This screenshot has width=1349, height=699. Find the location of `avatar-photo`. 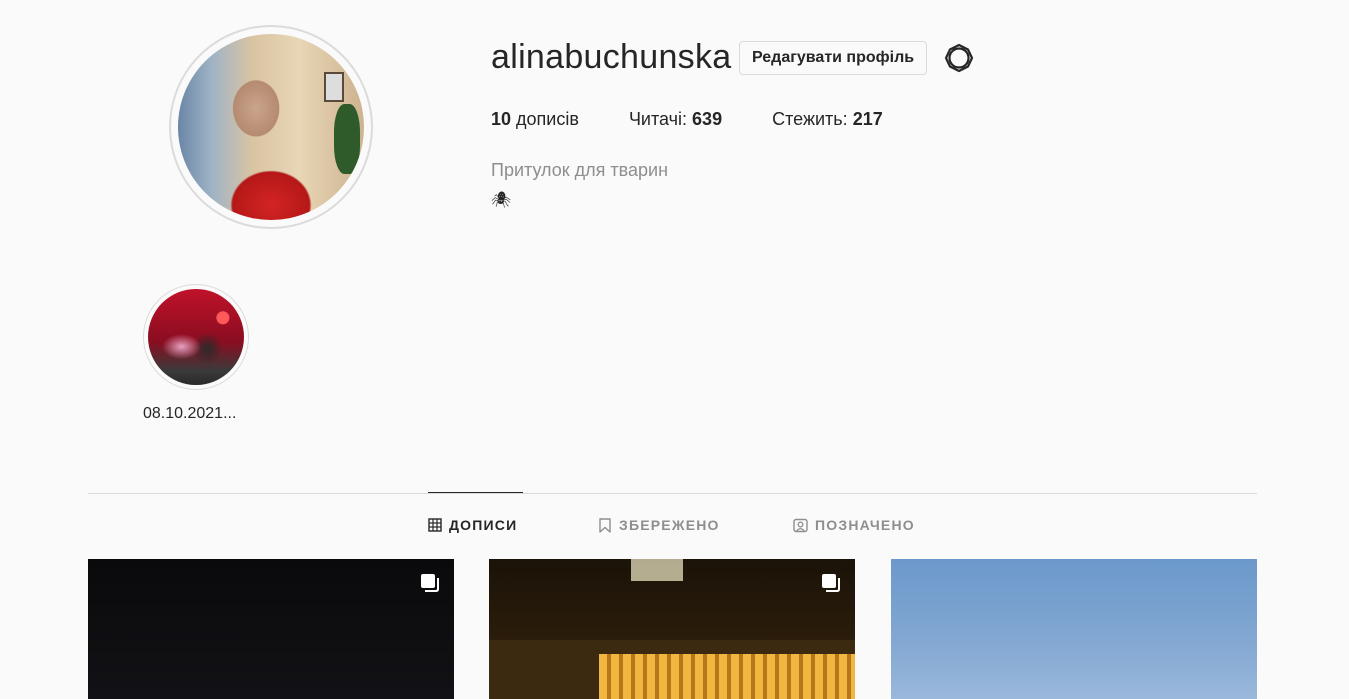

avatar-photo is located at coordinates (271, 127).